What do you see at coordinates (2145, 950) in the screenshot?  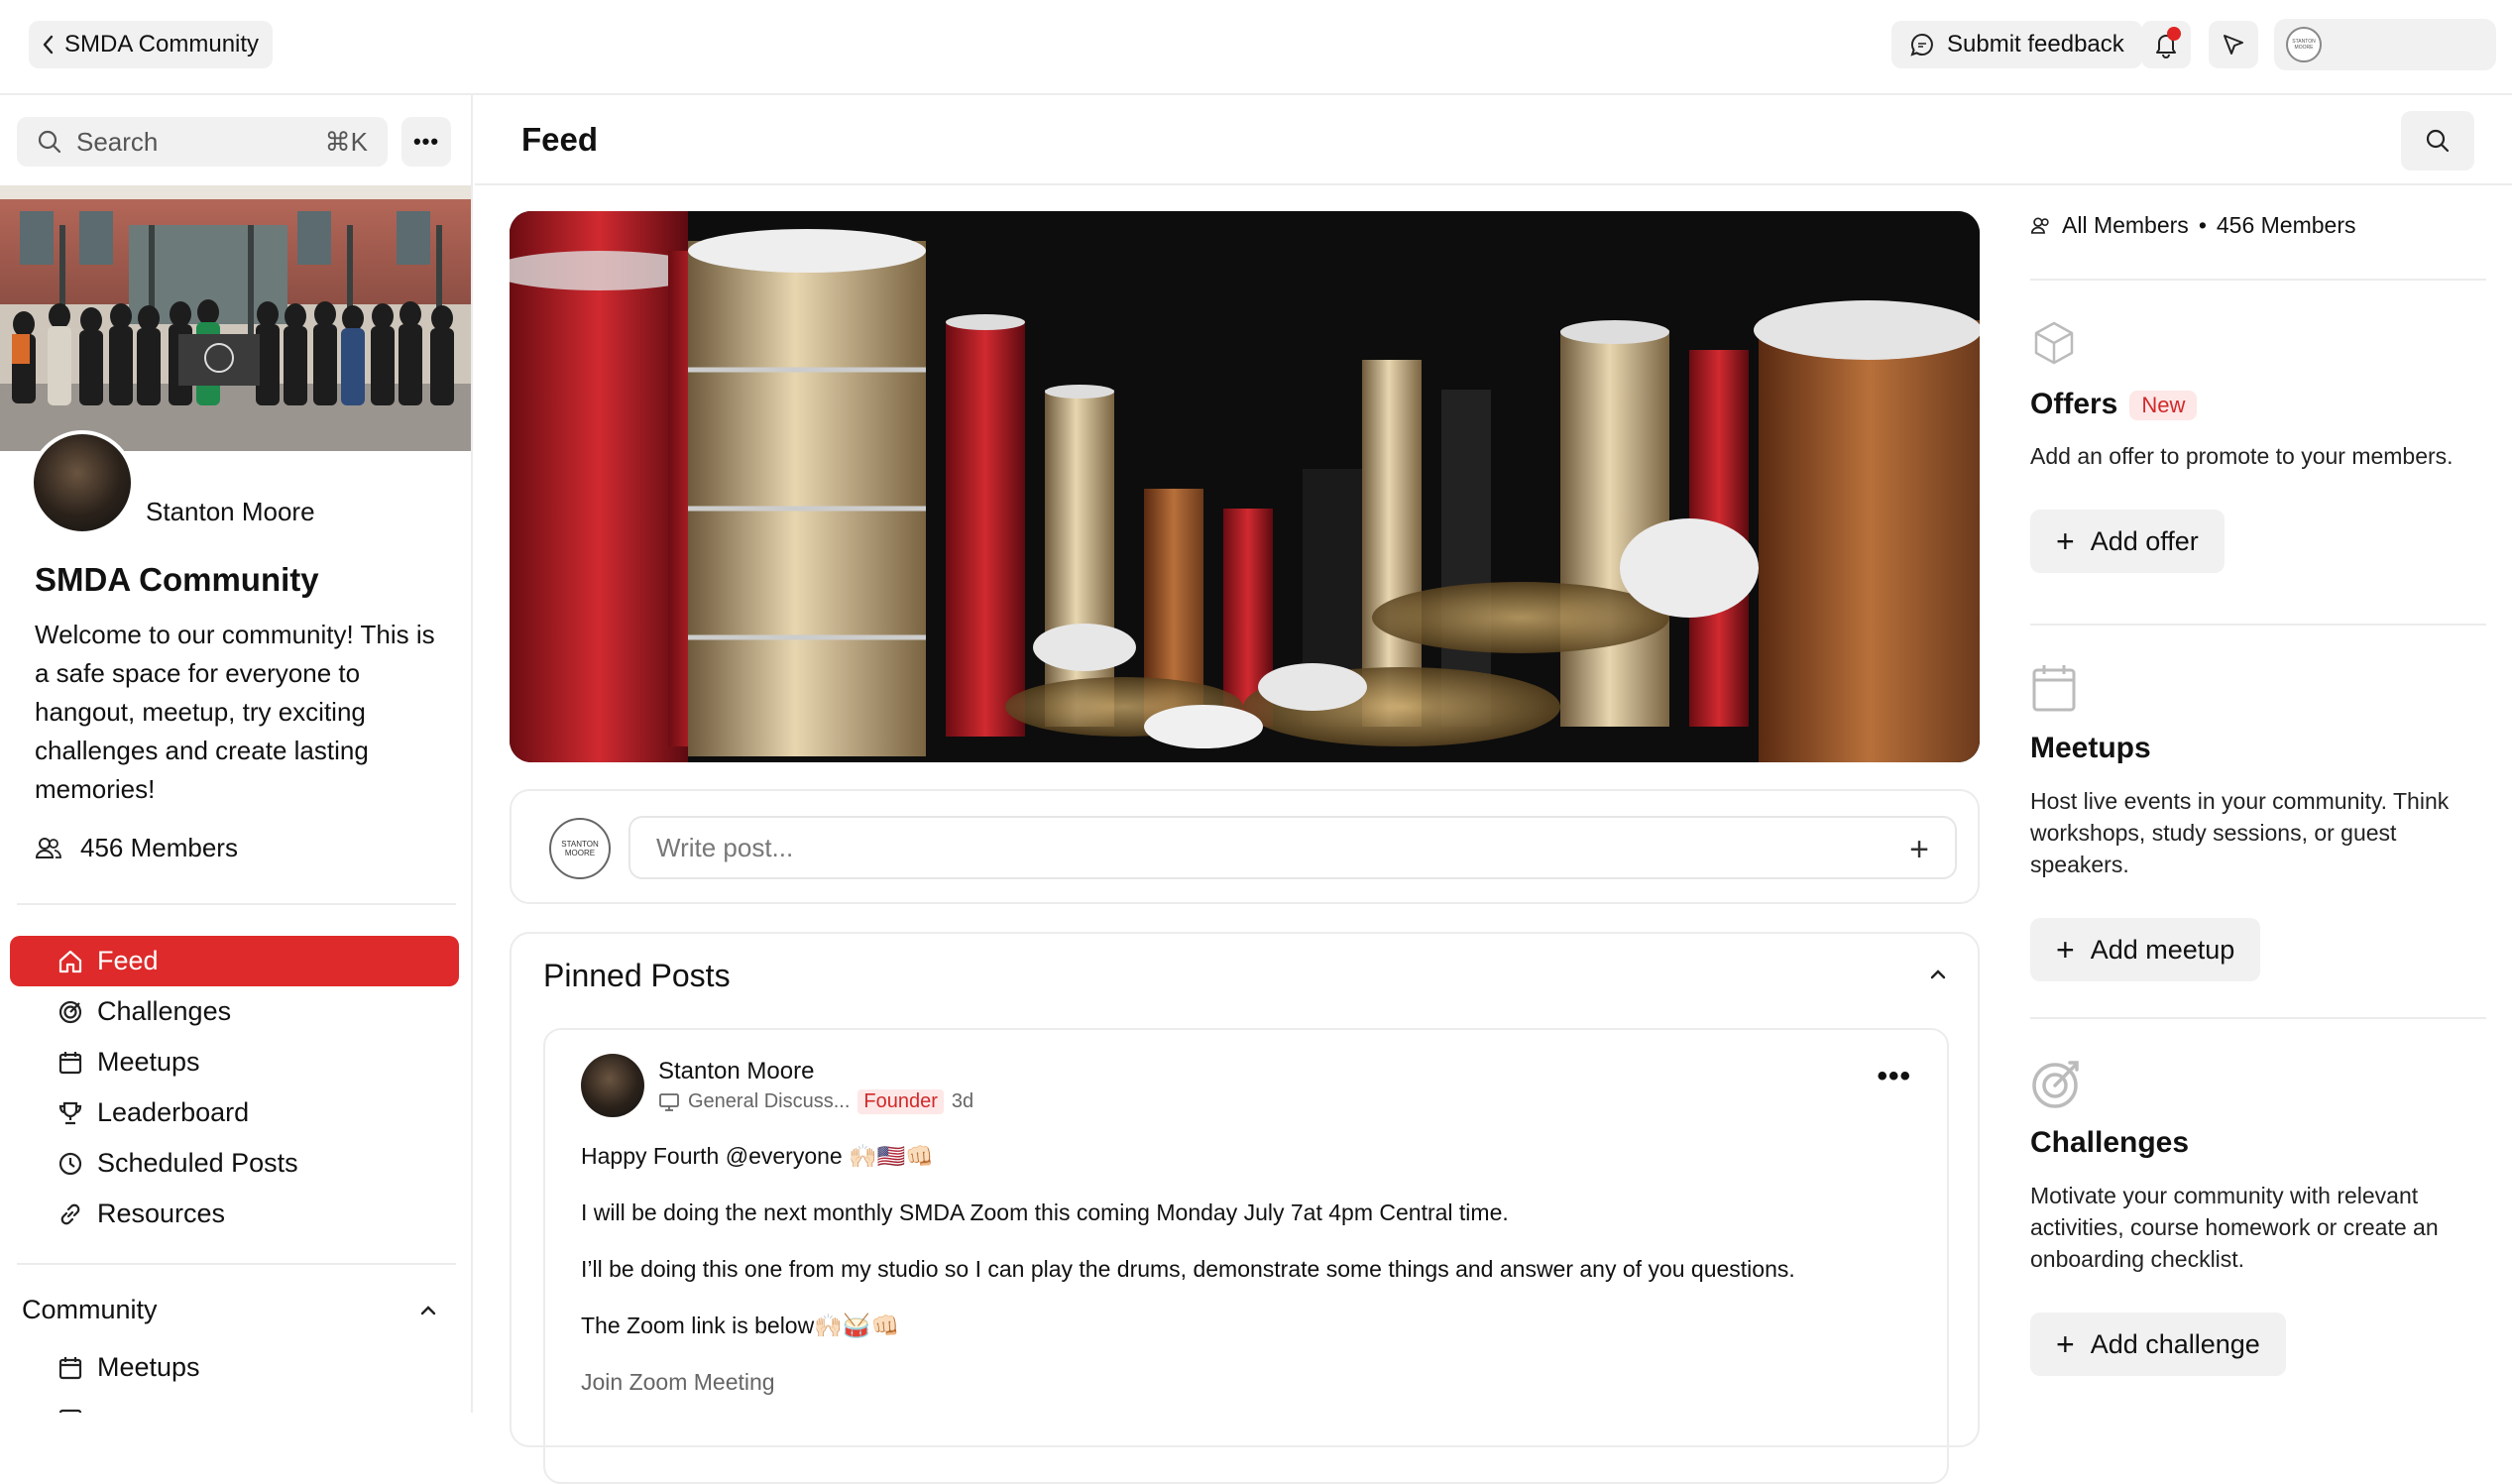 I see `add-meetup-button: + Add meetup` at bounding box center [2145, 950].